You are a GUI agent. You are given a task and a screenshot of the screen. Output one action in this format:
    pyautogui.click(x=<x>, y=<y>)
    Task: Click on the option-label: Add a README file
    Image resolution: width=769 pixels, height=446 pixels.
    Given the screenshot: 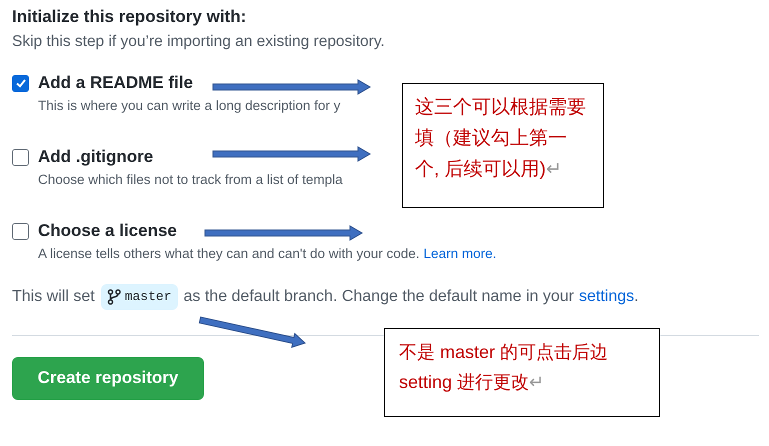 What is the action you would take?
    pyautogui.click(x=115, y=83)
    